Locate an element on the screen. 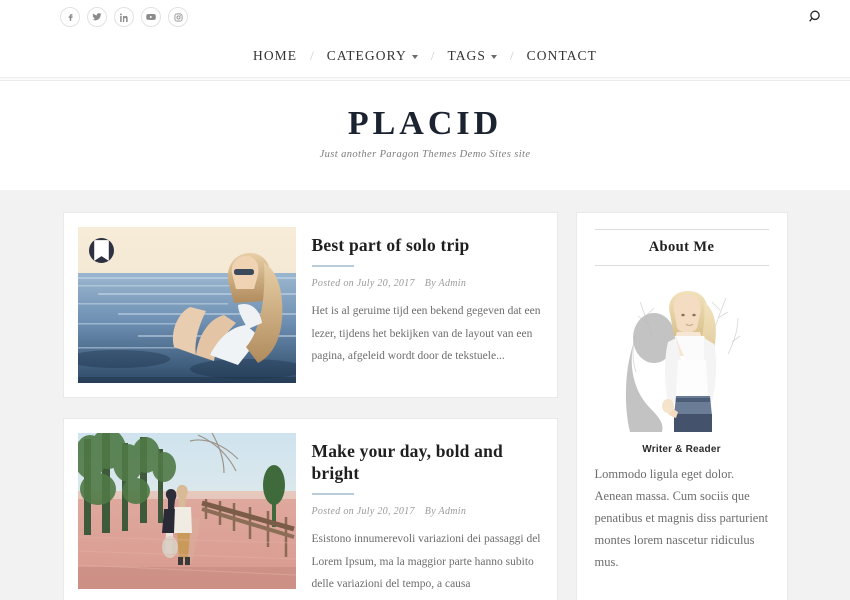  nav-item-contact: CONTACT is located at coordinates (562, 56).